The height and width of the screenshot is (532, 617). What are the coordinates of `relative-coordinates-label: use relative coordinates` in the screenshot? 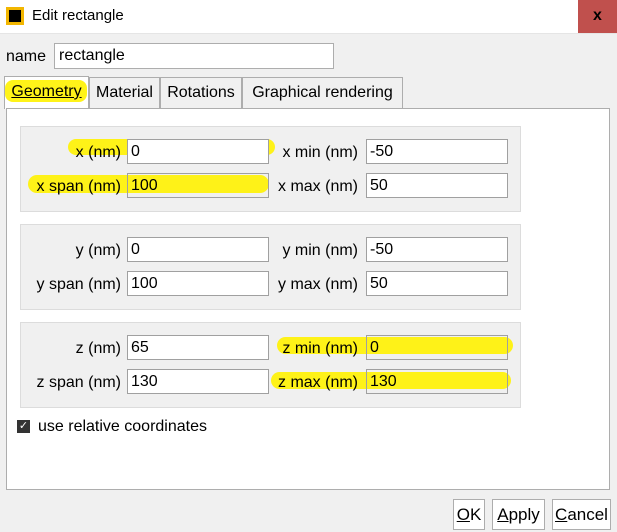 It's located at (122, 426).